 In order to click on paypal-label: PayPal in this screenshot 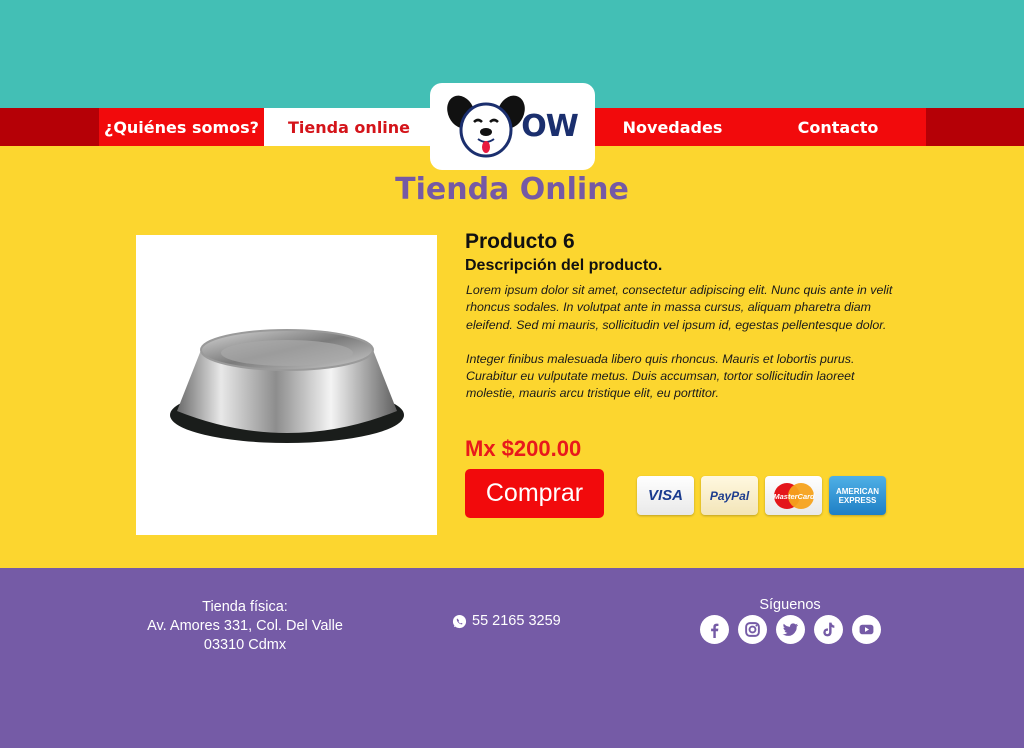, I will do `click(729, 495)`.